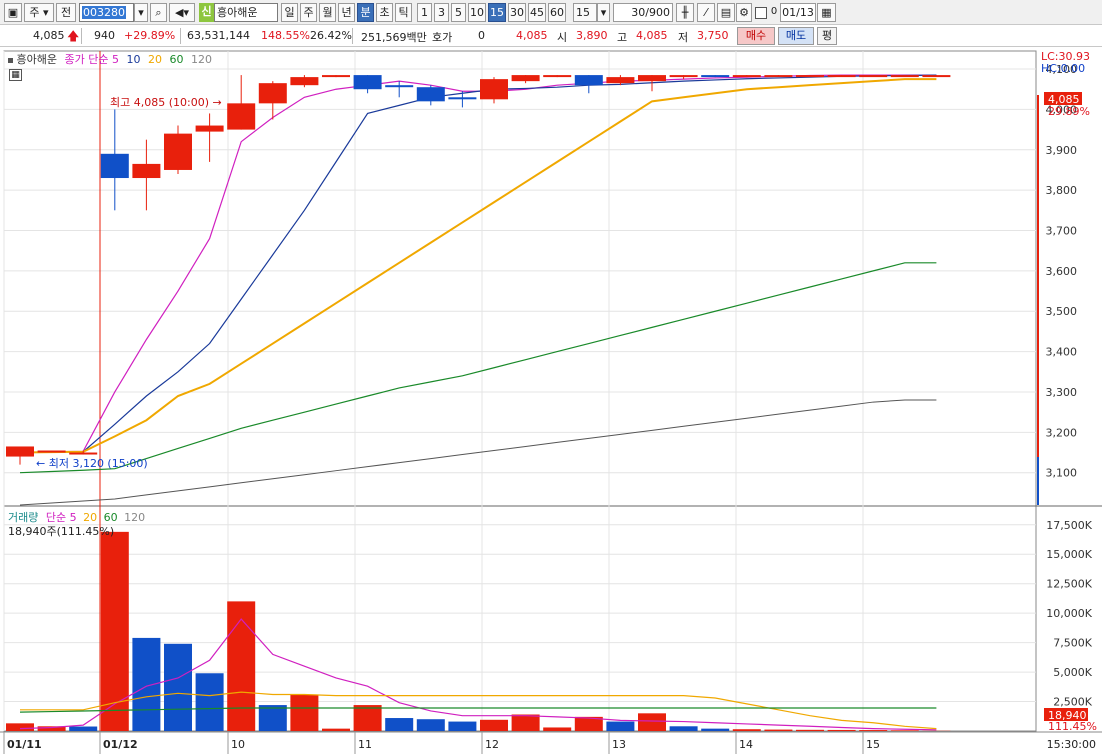 The image size is (1102, 754). Describe the element at coordinates (158, 12) in the screenshot. I see `search-icon: ⌕` at that location.